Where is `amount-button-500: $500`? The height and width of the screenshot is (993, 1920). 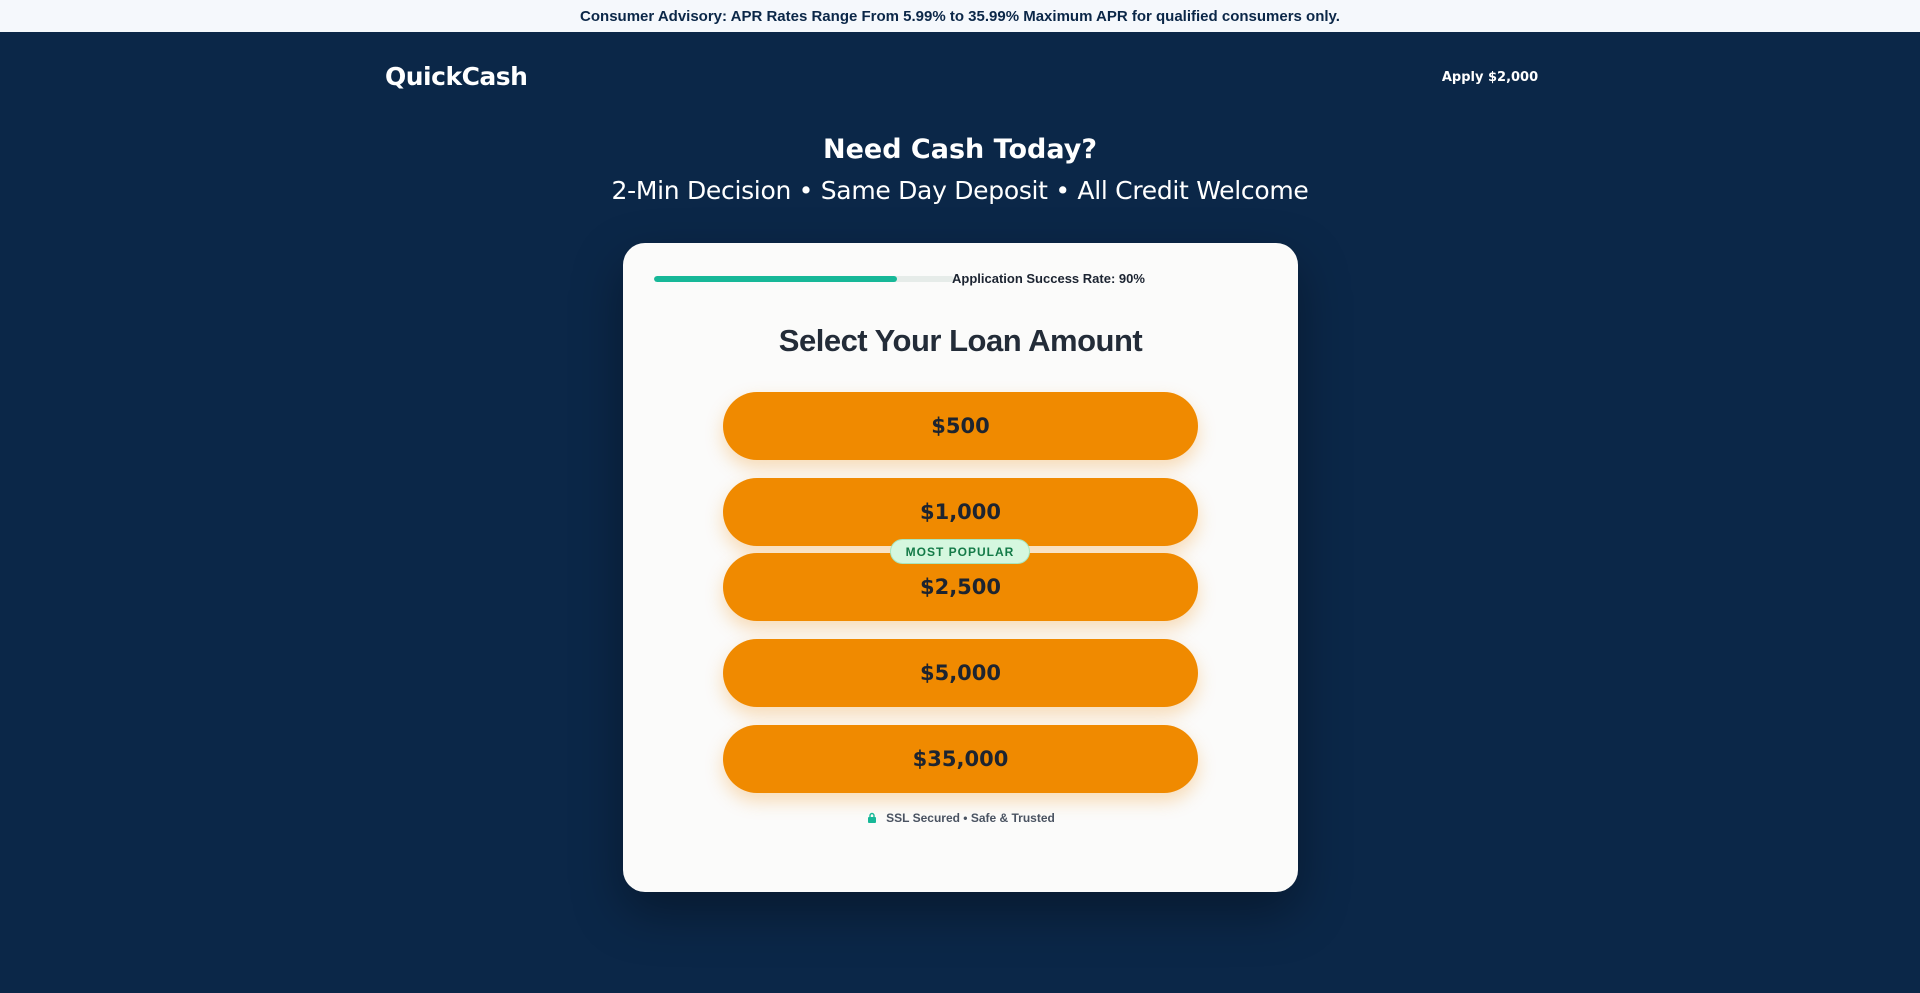
amount-button-500: $500 is located at coordinates (960, 426).